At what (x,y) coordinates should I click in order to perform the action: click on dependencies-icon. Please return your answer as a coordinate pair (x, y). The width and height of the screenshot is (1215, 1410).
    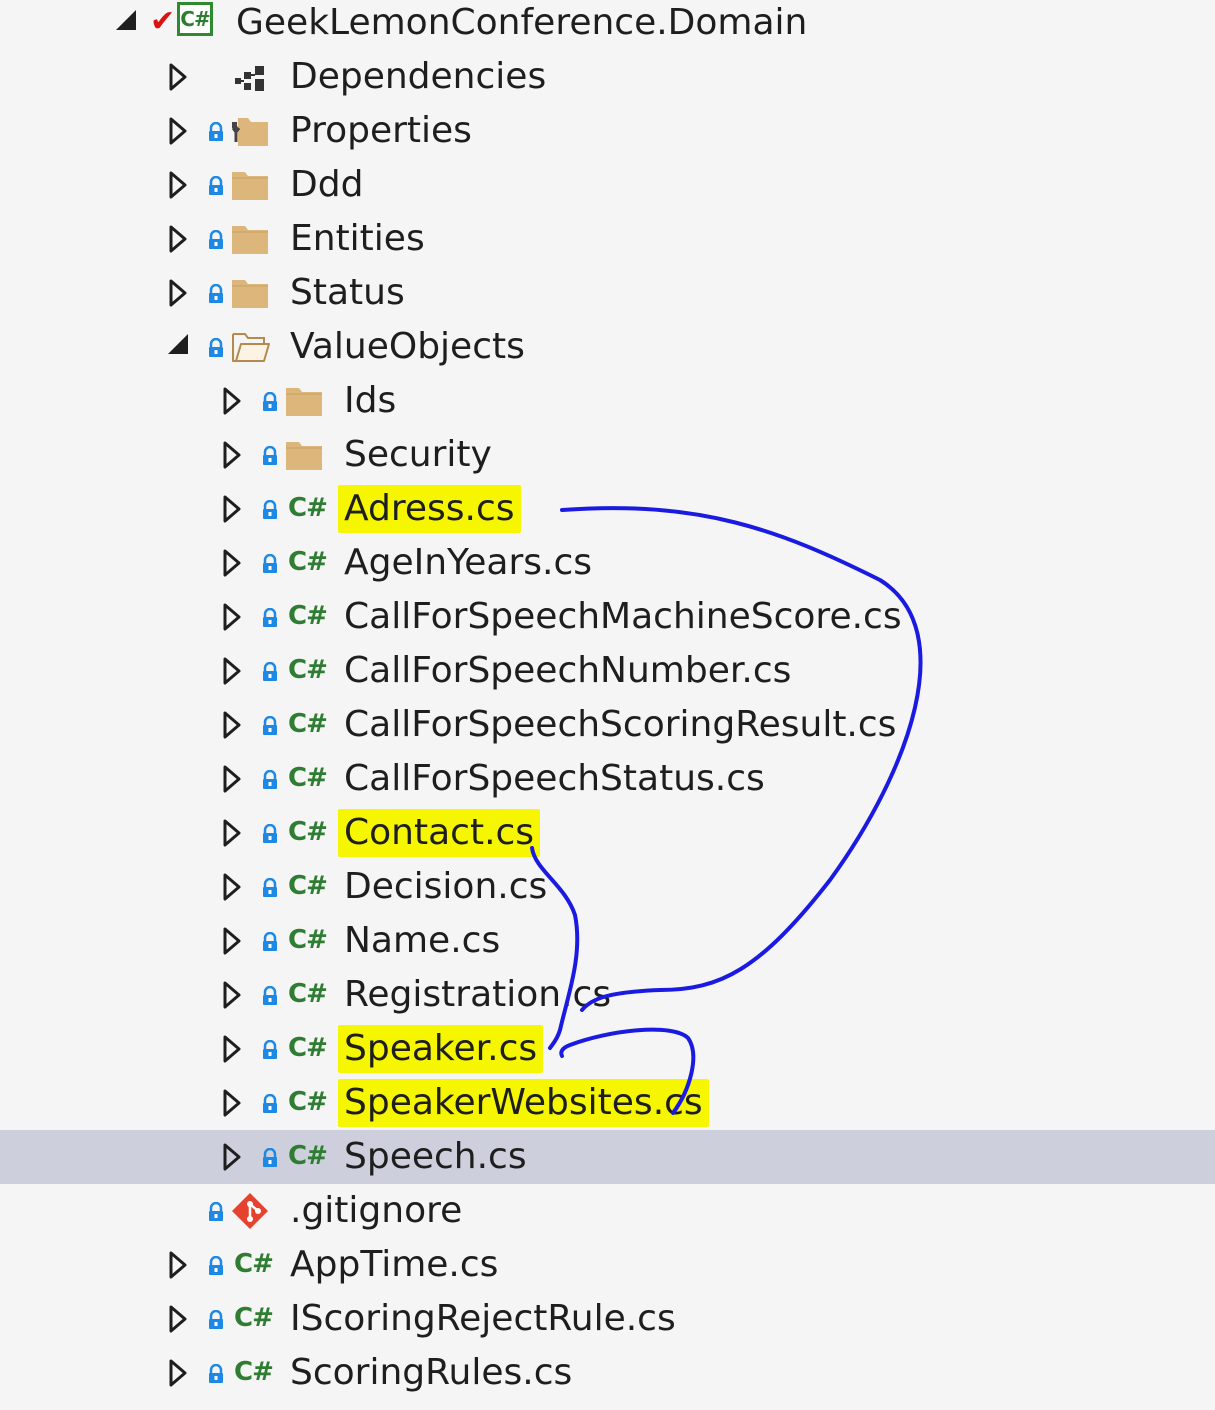
    Looking at the image, I should click on (250, 77).